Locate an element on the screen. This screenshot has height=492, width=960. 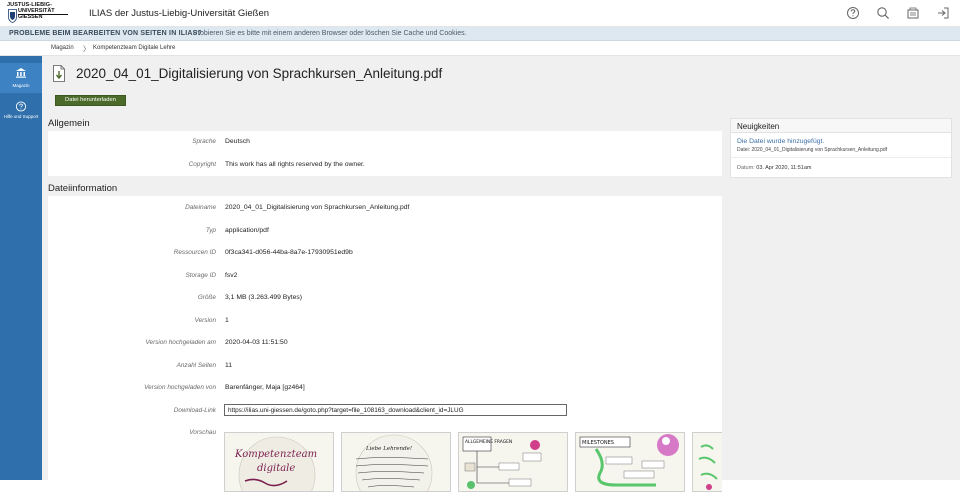
property-label: Storage ID is located at coordinates (200, 275).